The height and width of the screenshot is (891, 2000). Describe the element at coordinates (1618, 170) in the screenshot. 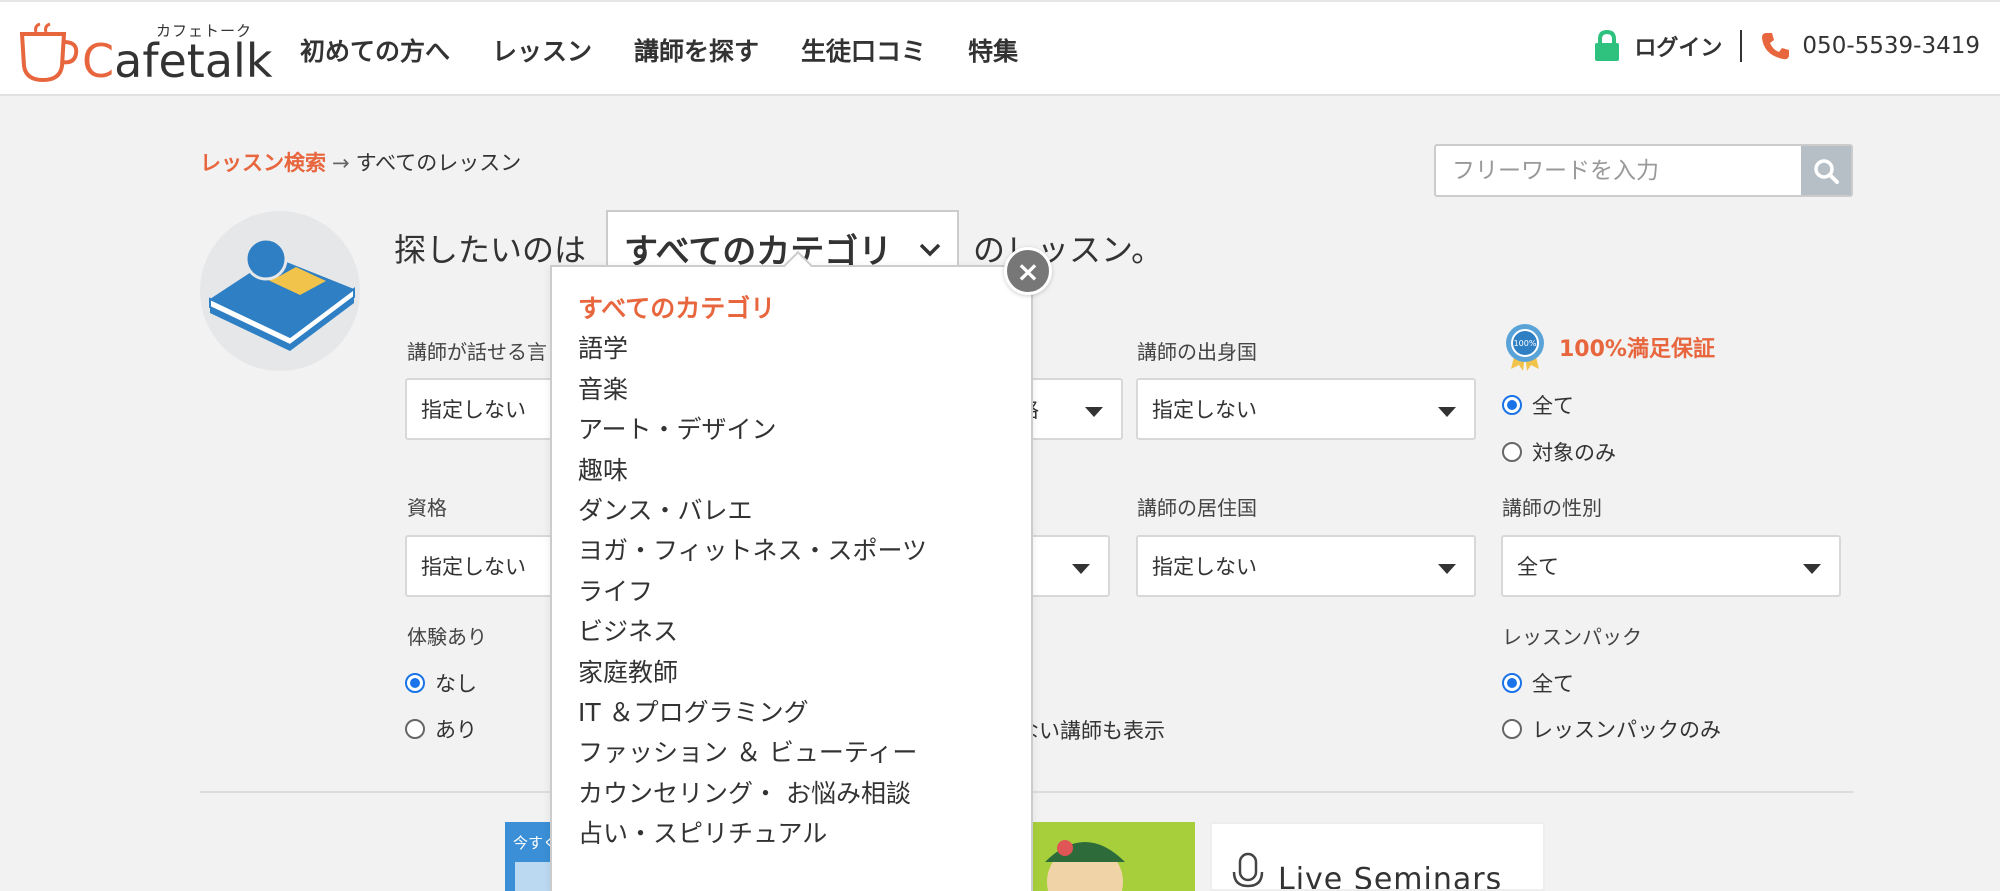

I see `search-input` at that location.